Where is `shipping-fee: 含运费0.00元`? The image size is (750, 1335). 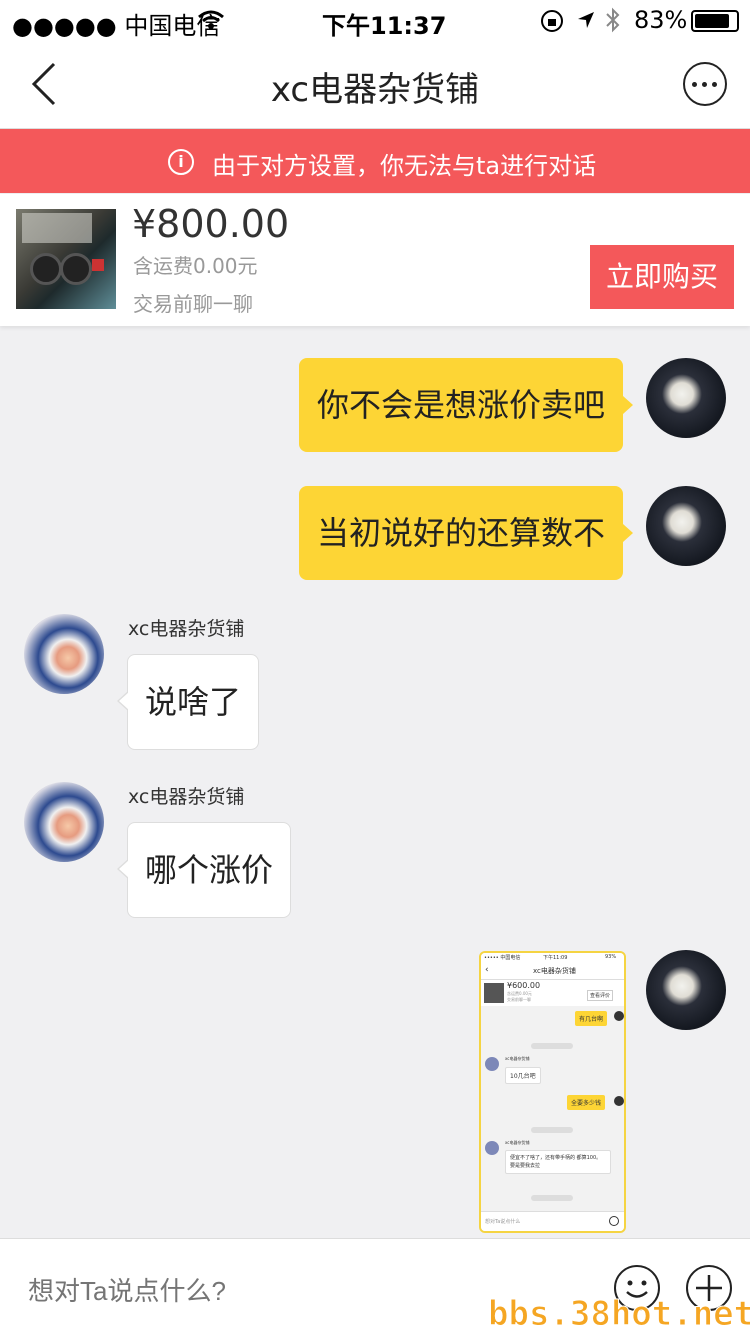
shipping-fee: 含运费0.00元 is located at coordinates (195, 266).